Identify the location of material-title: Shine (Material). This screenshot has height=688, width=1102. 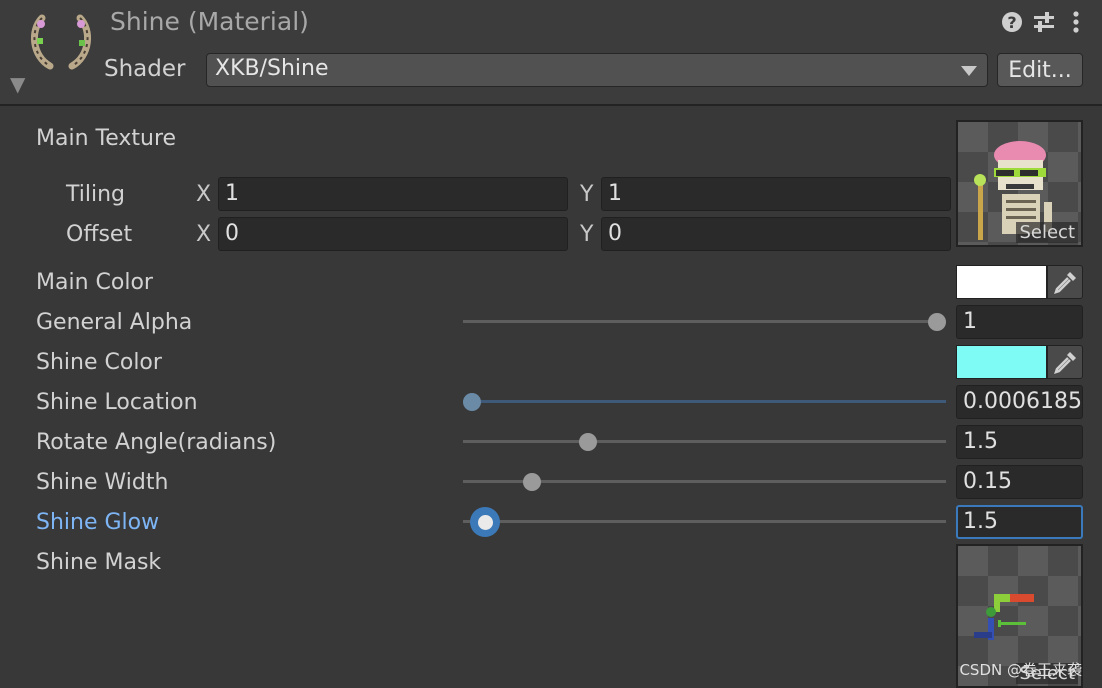
(209, 21).